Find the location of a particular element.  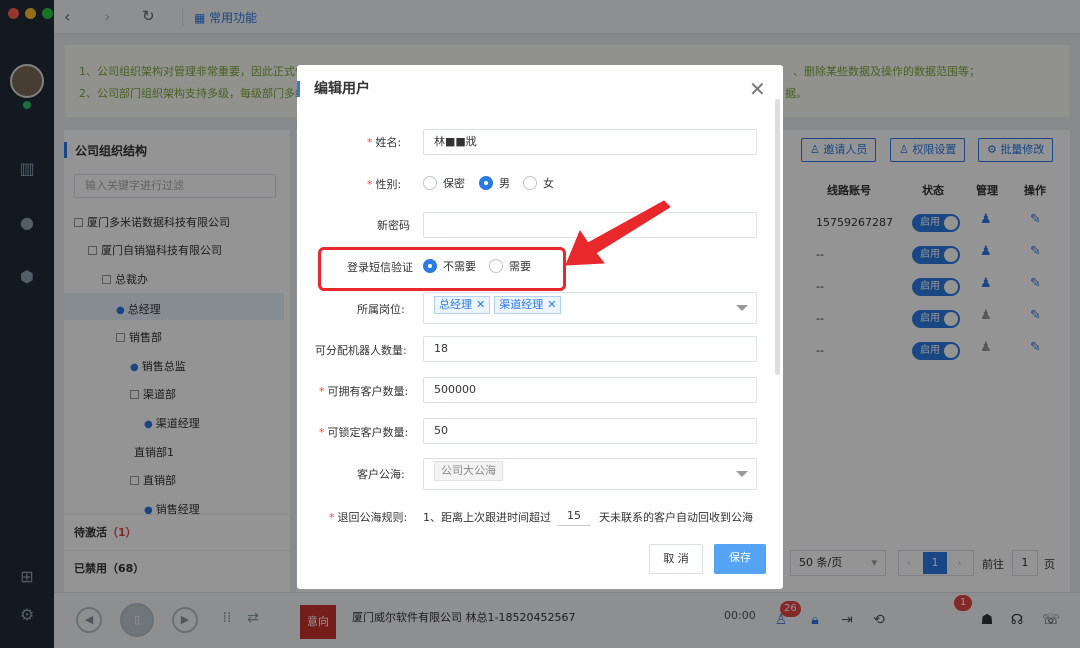

rule-suffix: 天未联系的客户自动回收到公海 is located at coordinates (676, 517).